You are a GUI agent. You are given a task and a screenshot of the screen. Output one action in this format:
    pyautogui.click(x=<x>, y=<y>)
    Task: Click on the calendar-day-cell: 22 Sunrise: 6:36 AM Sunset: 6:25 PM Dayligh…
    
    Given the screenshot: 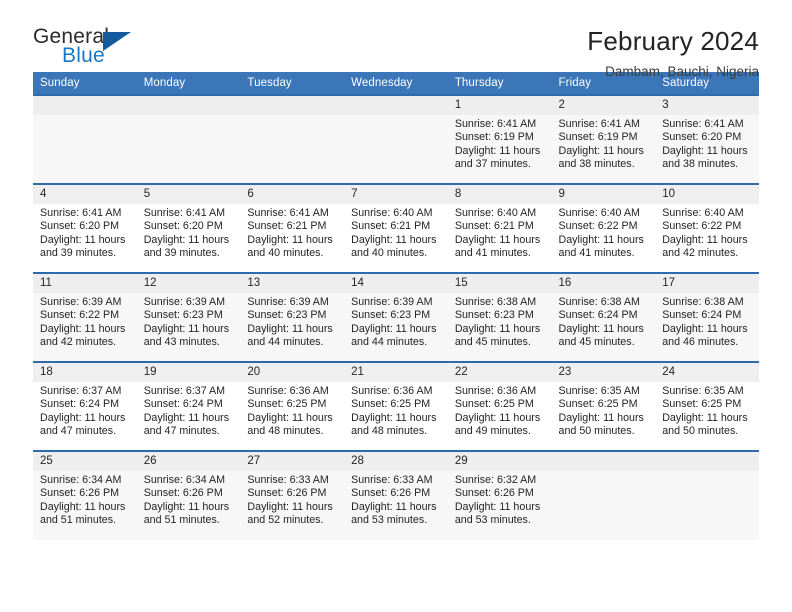 What is the action you would take?
    pyautogui.click(x=499, y=406)
    